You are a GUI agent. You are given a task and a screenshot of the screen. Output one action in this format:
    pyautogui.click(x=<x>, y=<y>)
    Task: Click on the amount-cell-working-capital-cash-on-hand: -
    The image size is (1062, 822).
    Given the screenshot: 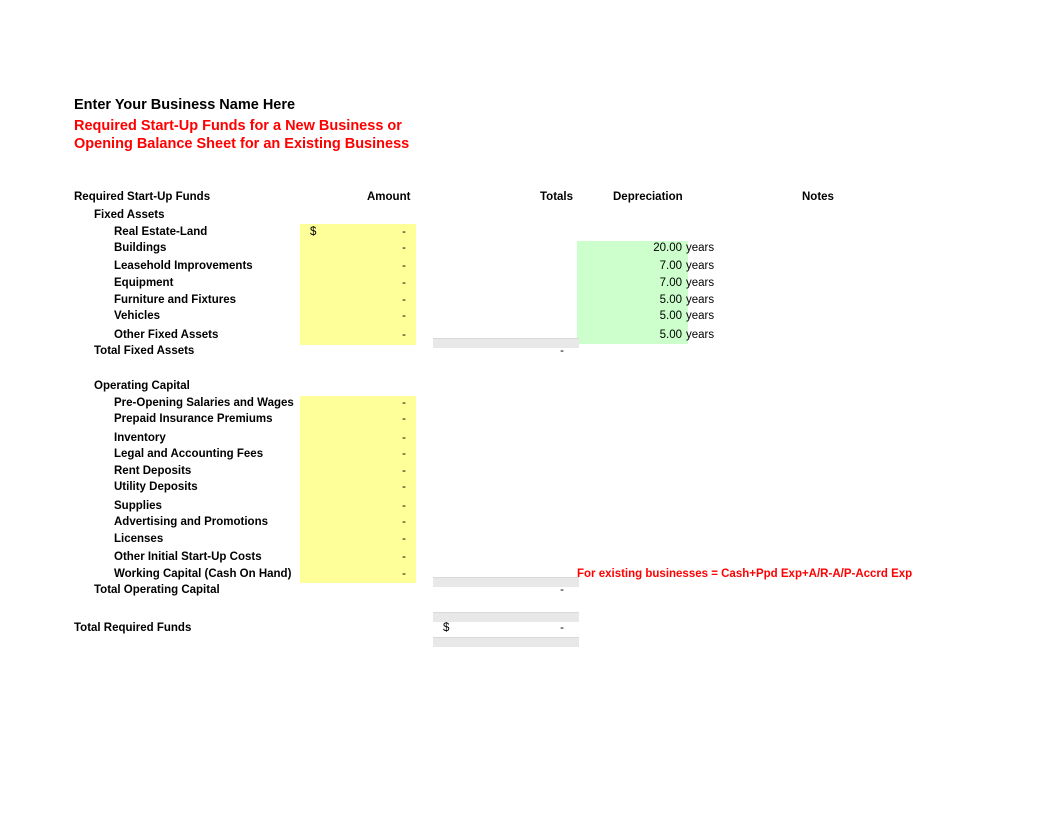 What is the action you would take?
    pyautogui.click(x=356, y=574)
    